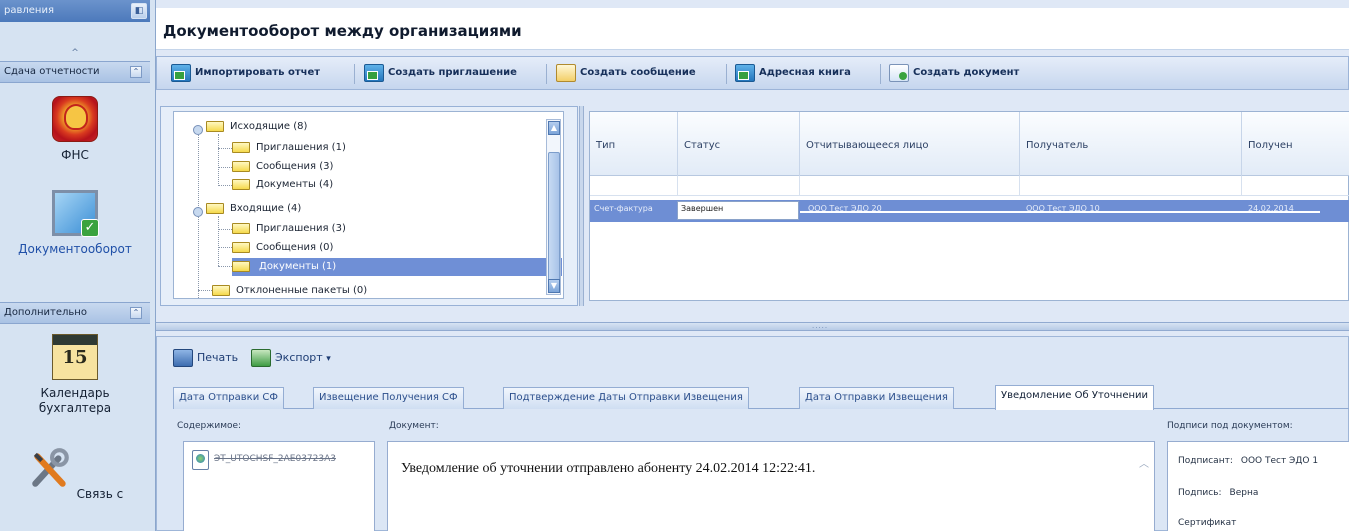 The image size is (1349, 531). What do you see at coordinates (1295, 144) in the screenshot?
I see `column-received: Получен` at bounding box center [1295, 144].